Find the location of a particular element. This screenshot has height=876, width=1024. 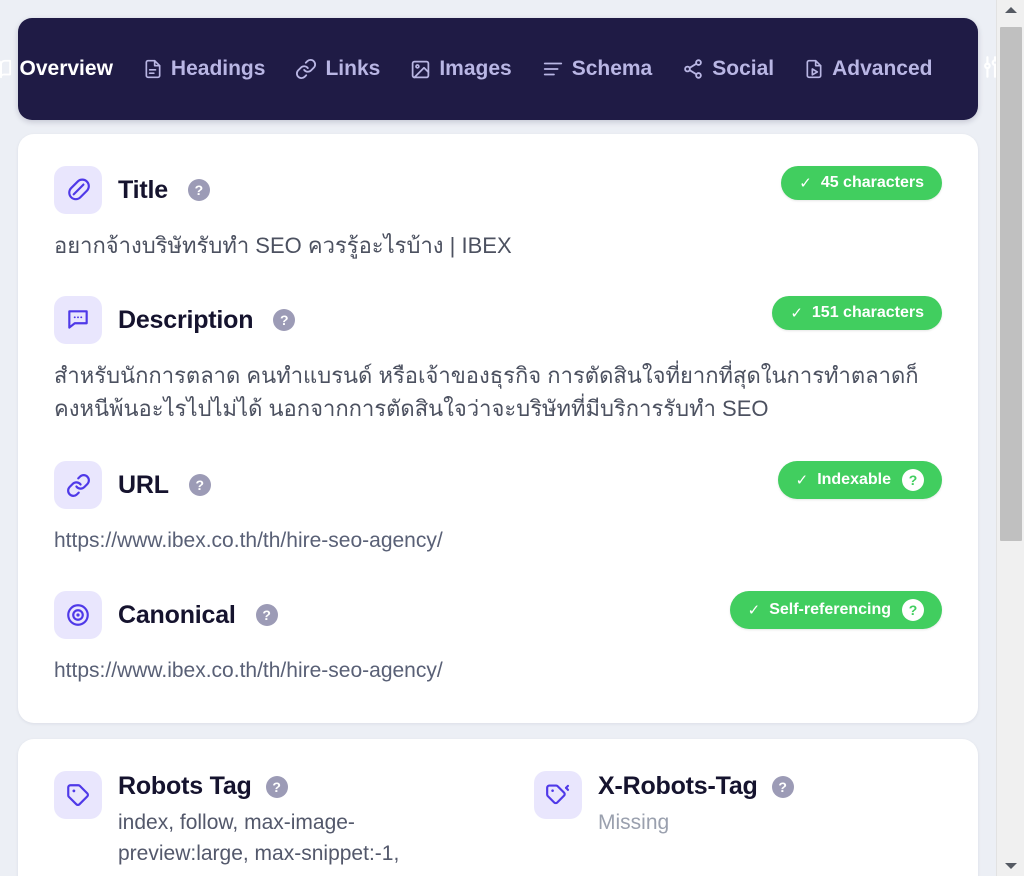

description-status-badge: ✓ 151 characters is located at coordinates (857, 313).